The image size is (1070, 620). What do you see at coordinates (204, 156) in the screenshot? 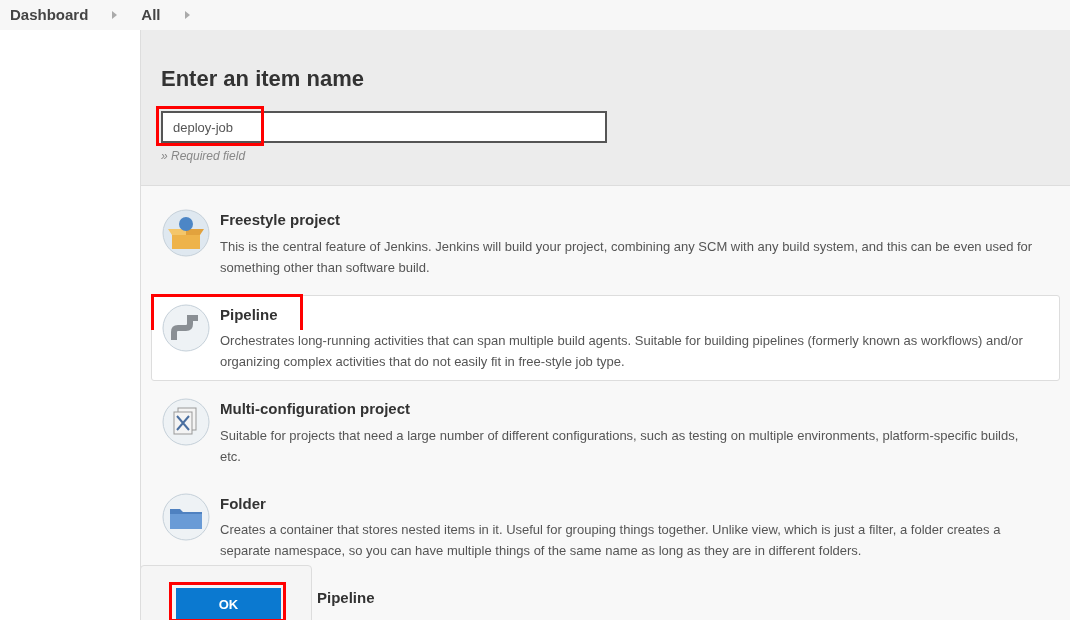
I see `required-hint: » Required field` at bounding box center [204, 156].